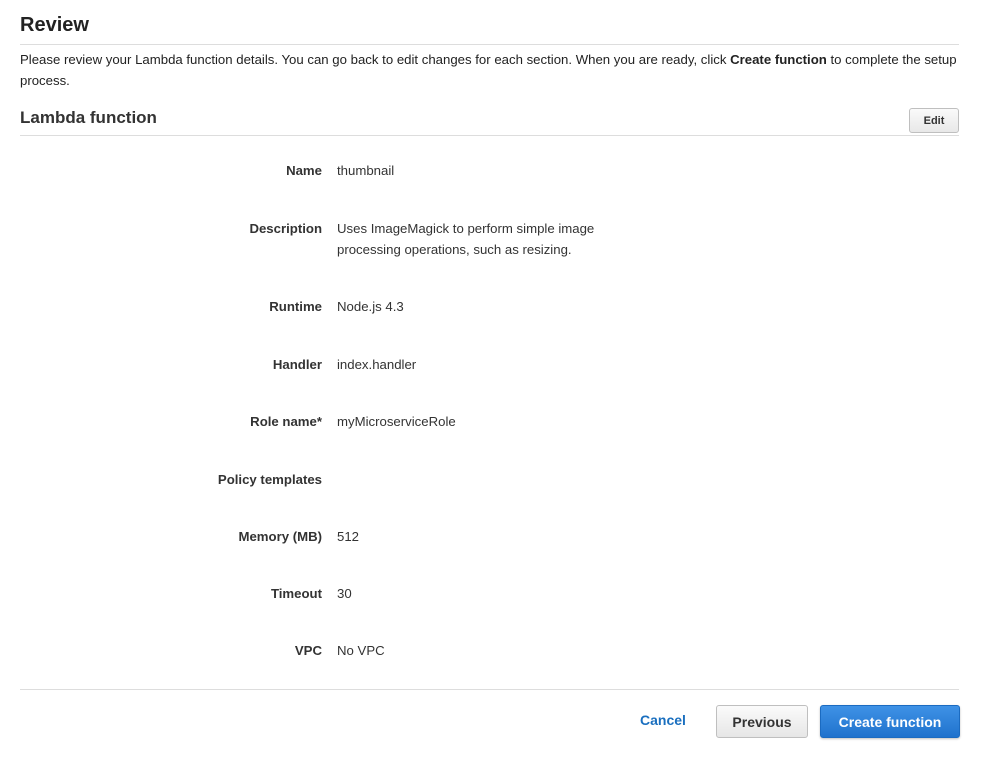  Describe the element at coordinates (295, 306) in the screenshot. I see `detail-label: Runtime` at that location.